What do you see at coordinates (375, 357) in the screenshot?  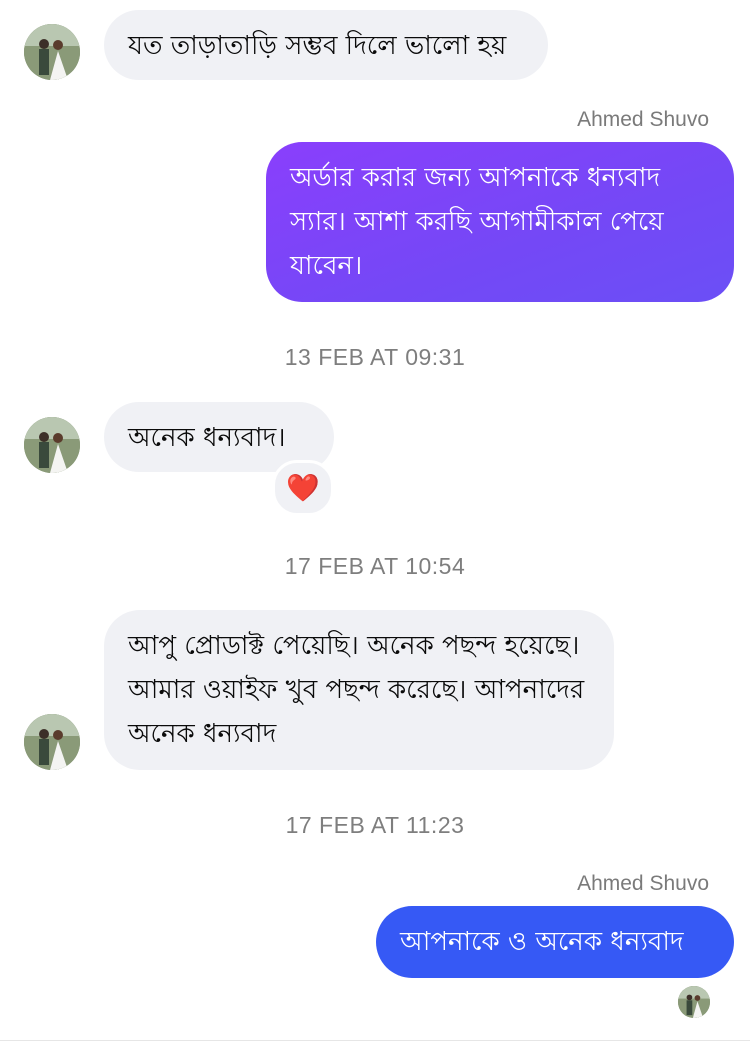 I see `timestamp-divider: 13 FEB AT 09:31` at bounding box center [375, 357].